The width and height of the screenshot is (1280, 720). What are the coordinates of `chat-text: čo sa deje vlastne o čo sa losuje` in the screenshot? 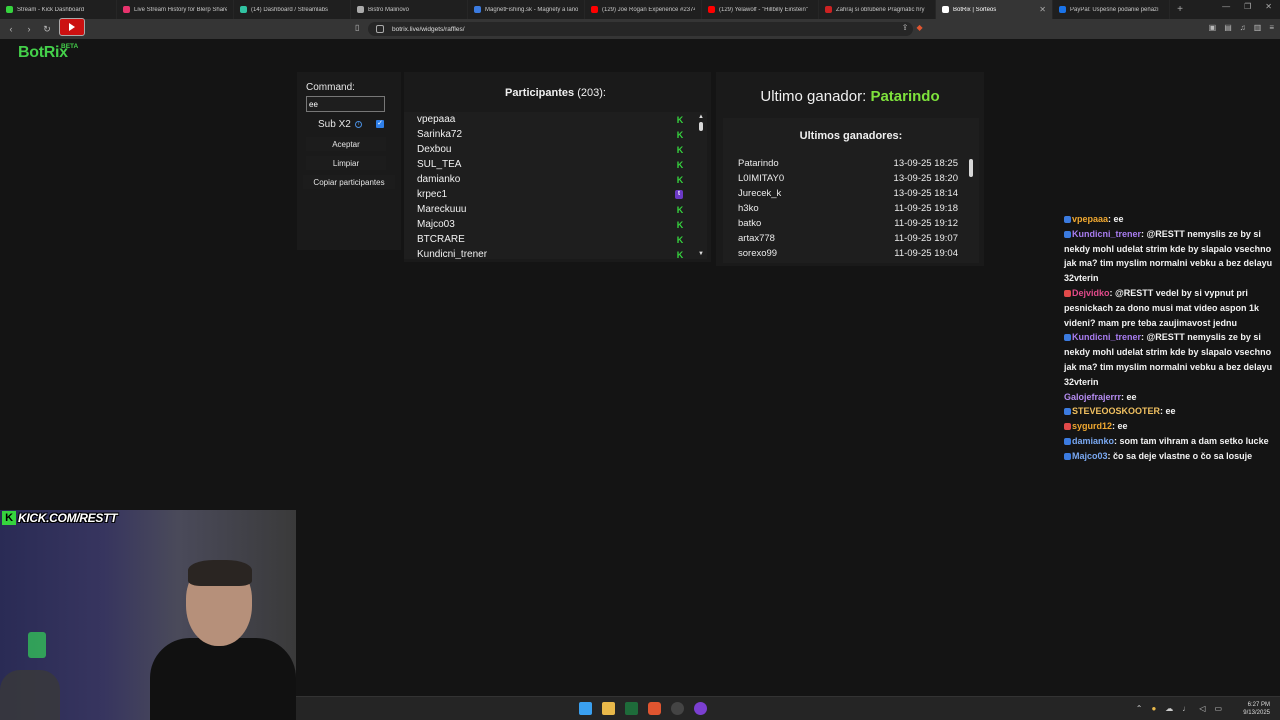 It's located at (1183, 455).